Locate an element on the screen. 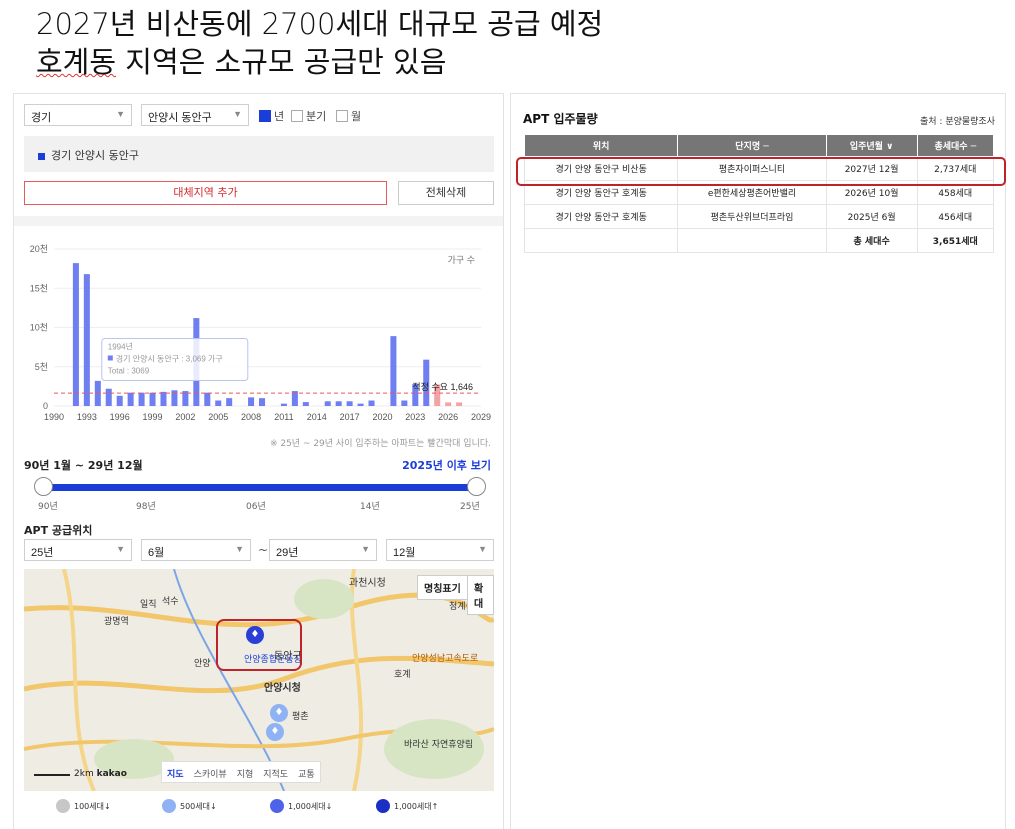  selected-region-label: 경기 안양시 동안구 is located at coordinates (95, 155).